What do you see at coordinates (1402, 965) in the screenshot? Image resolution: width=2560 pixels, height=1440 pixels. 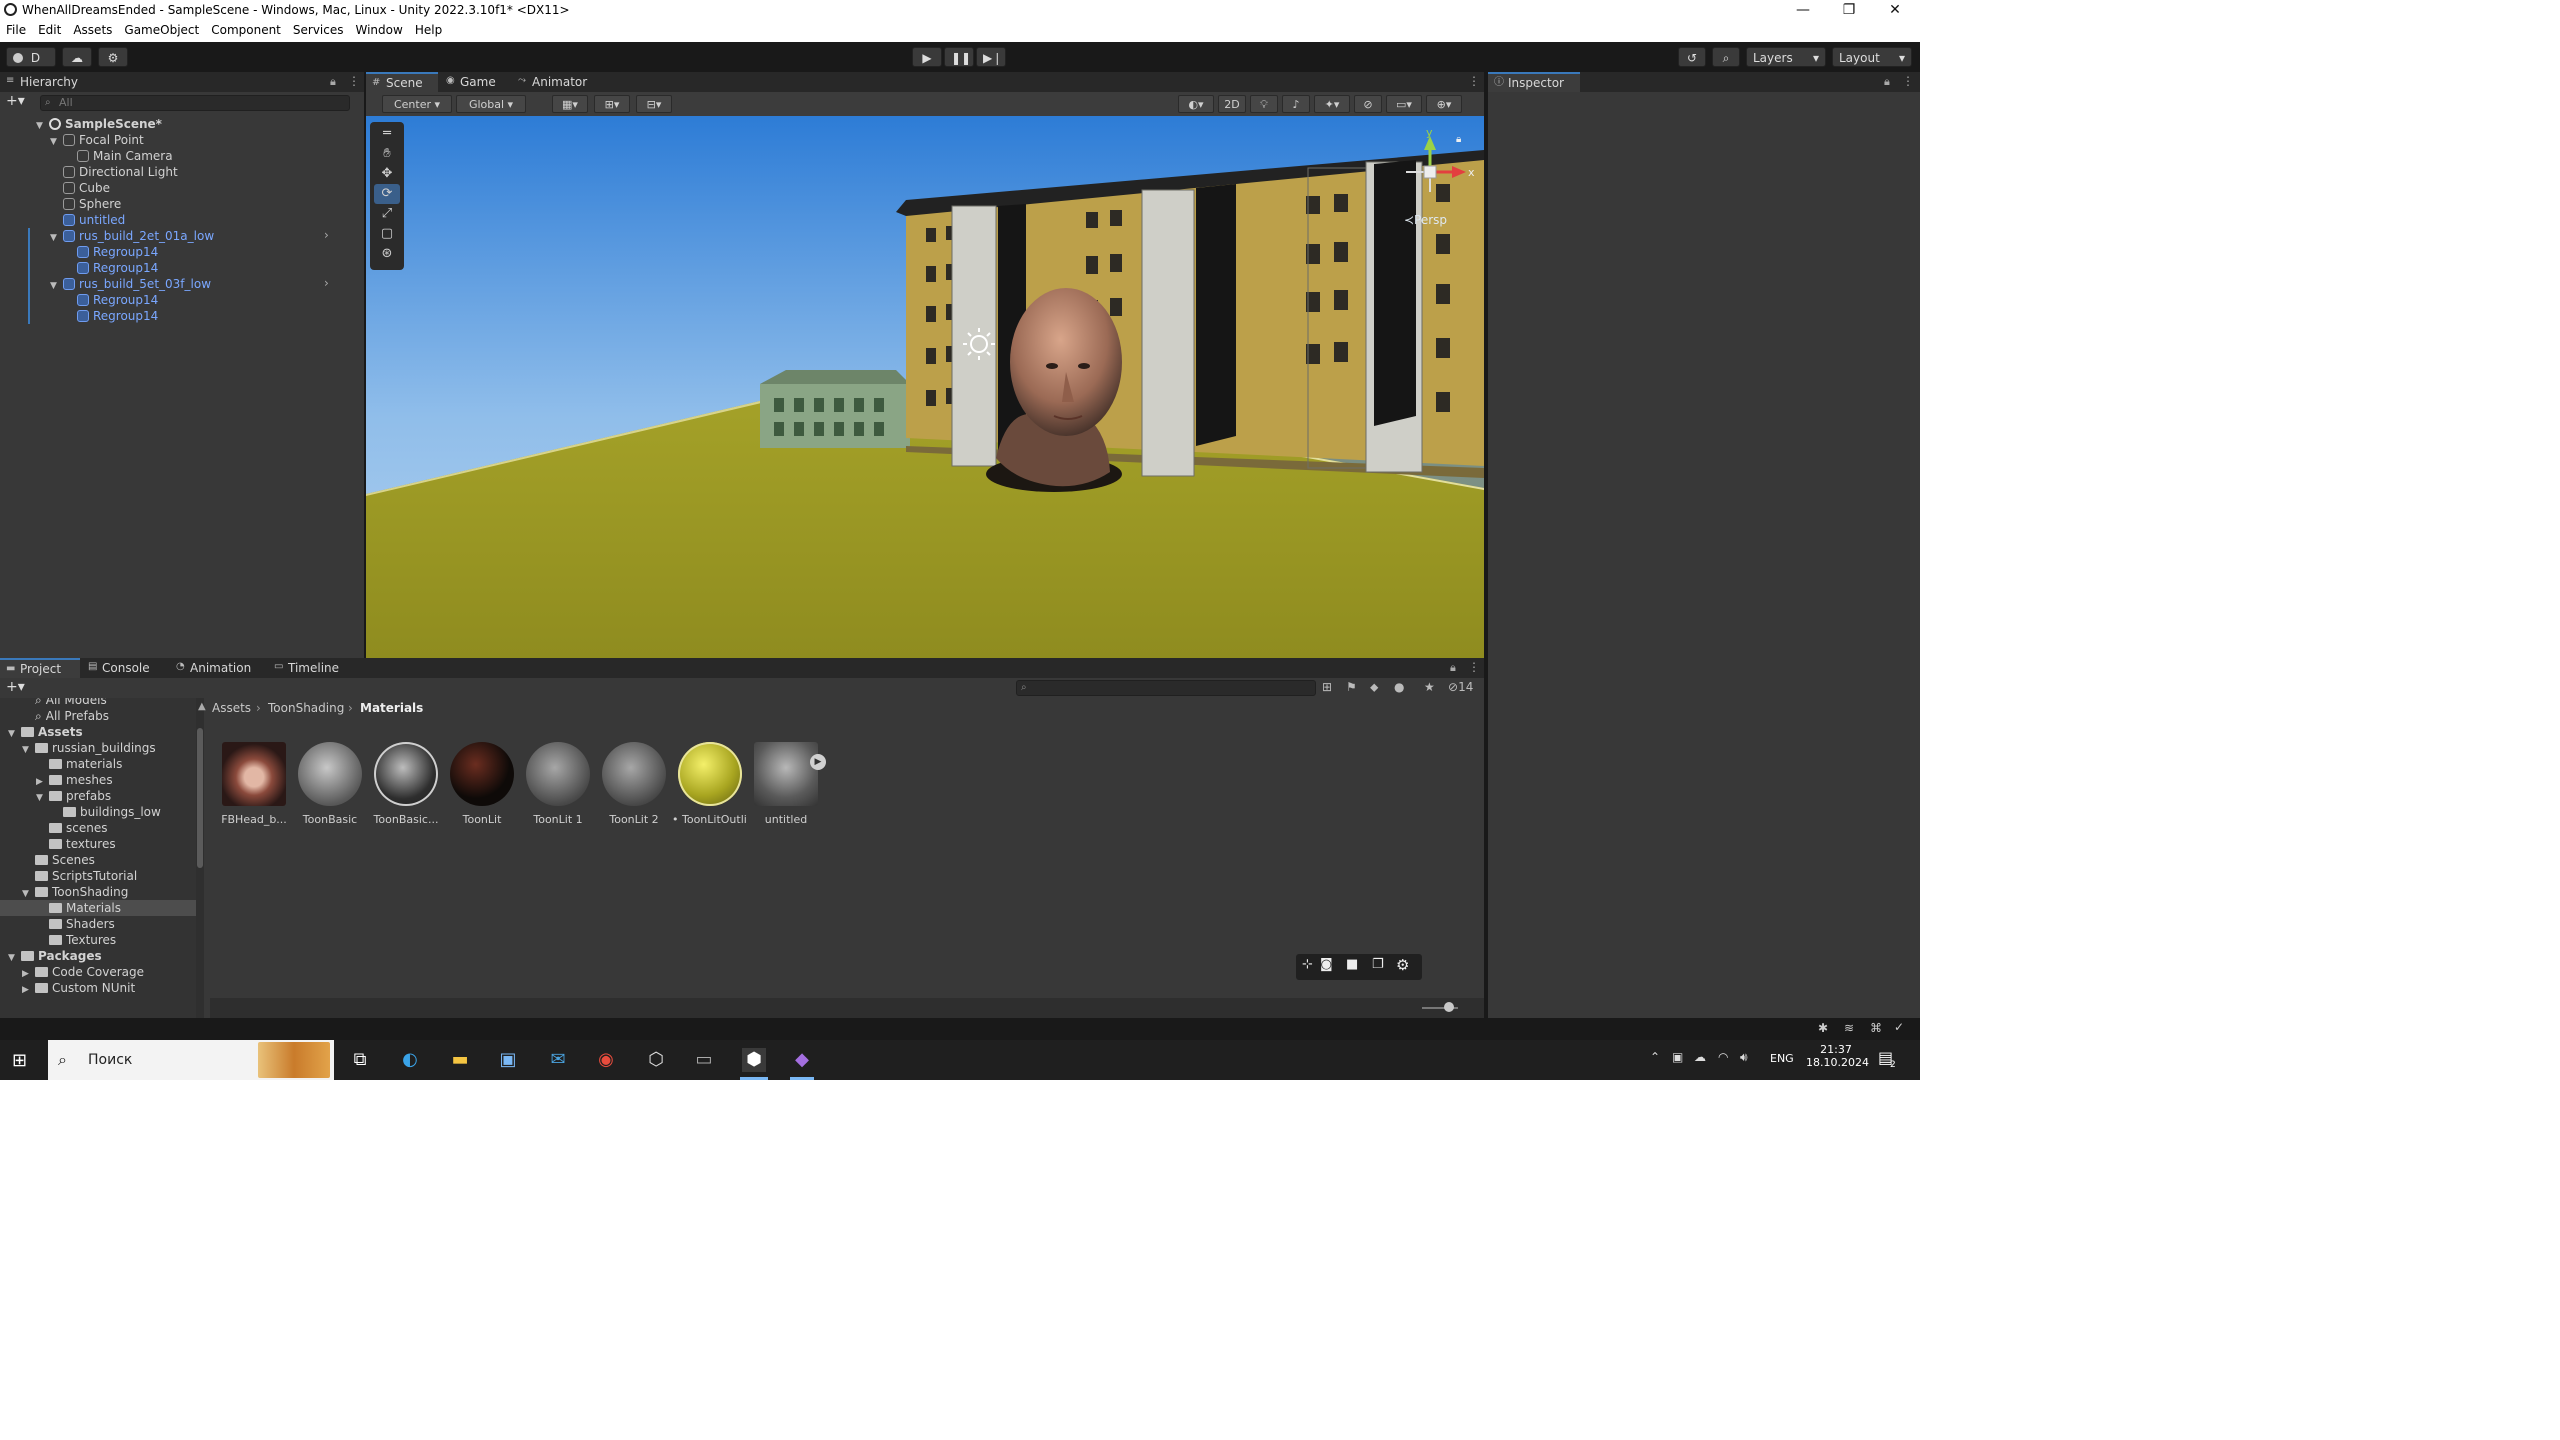 I see `settings-gear-icon: ⚙` at bounding box center [1402, 965].